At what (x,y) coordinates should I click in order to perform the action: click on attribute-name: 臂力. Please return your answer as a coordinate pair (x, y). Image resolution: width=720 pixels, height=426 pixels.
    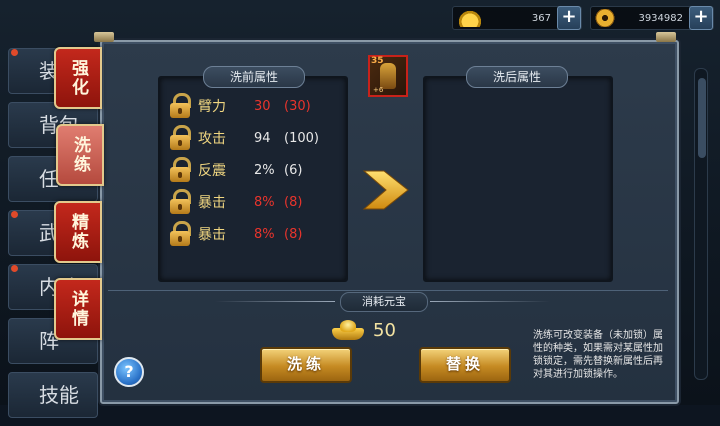
    Looking at the image, I should click on (212, 107).